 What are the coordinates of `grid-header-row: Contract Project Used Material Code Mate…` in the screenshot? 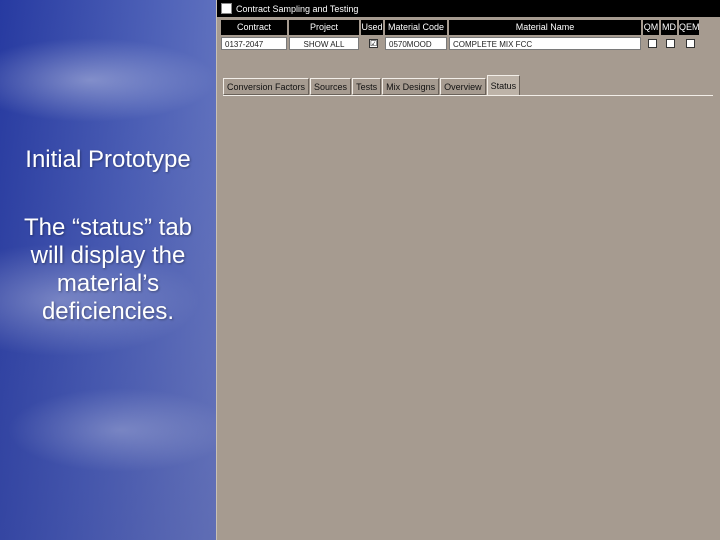 It's located at (466, 27).